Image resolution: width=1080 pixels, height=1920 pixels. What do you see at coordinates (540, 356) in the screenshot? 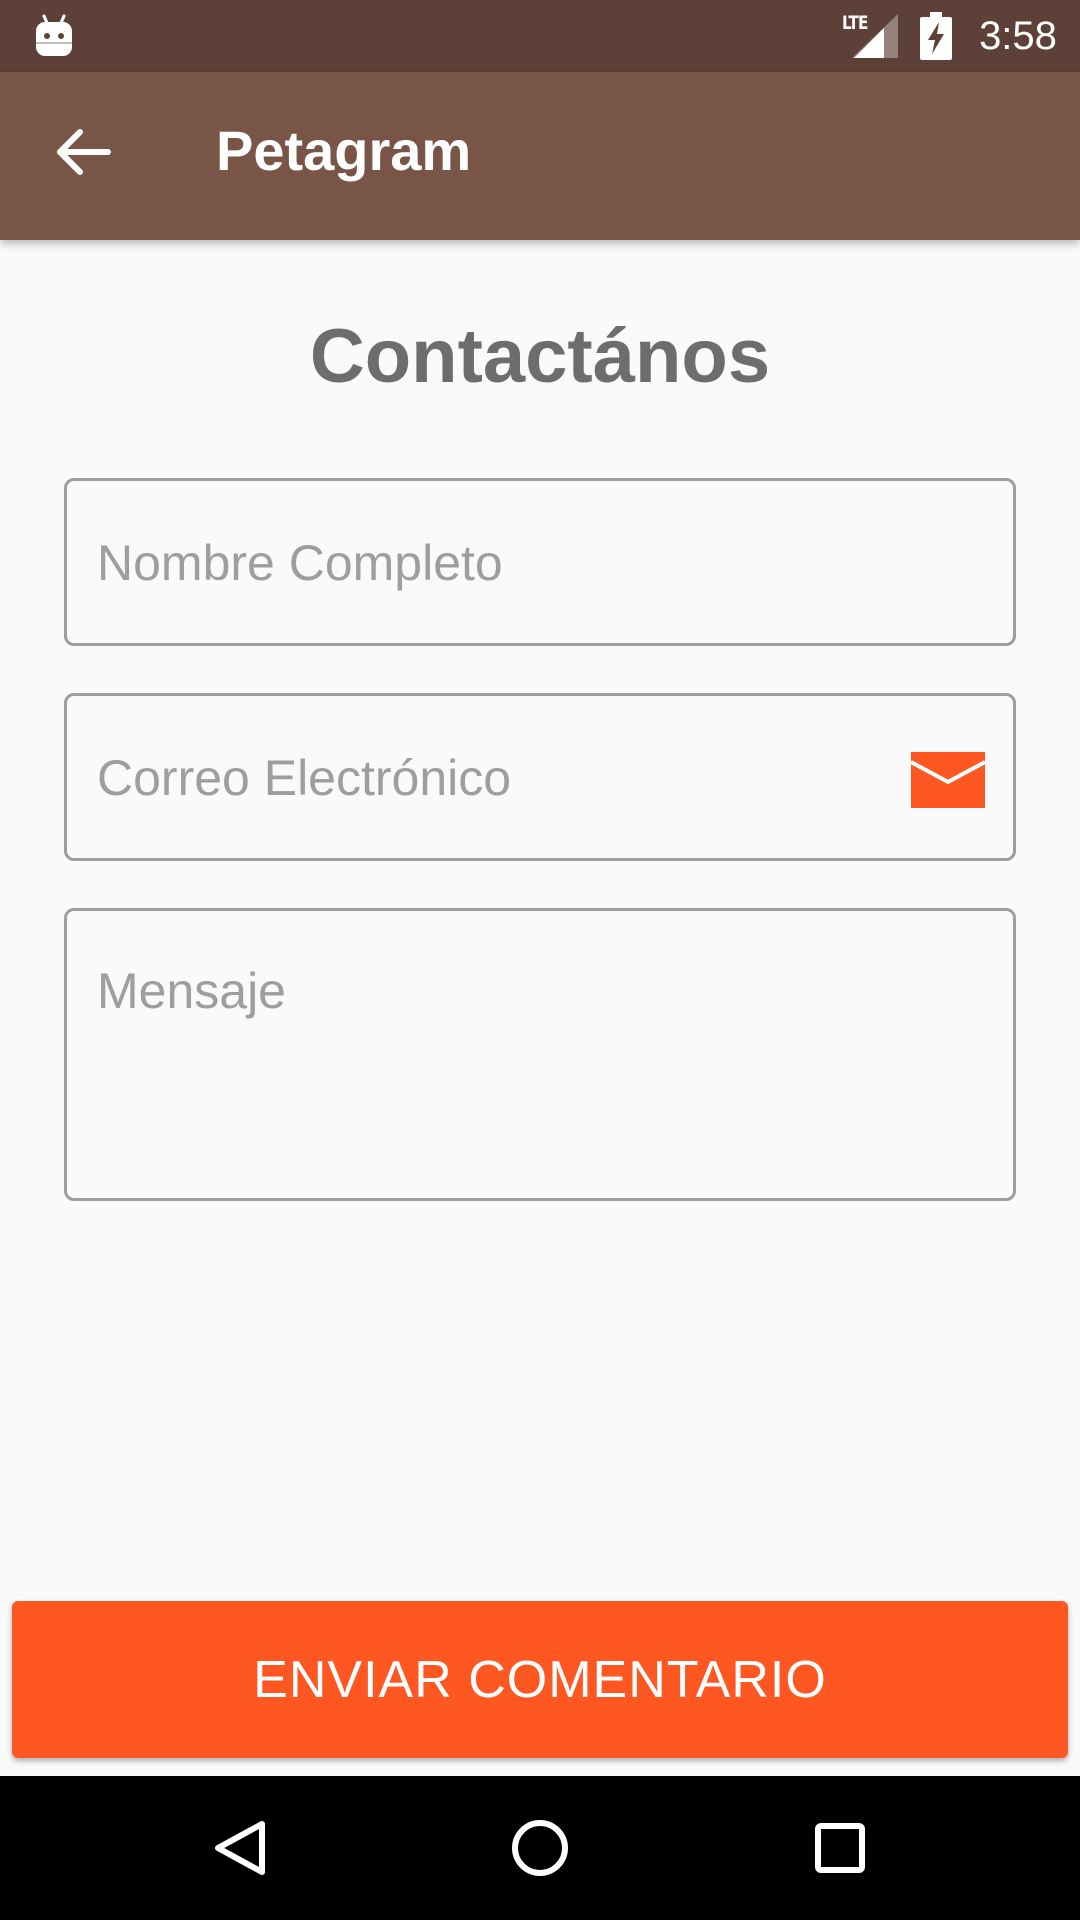
I see `page-title: Contactános` at bounding box center [540, 356].